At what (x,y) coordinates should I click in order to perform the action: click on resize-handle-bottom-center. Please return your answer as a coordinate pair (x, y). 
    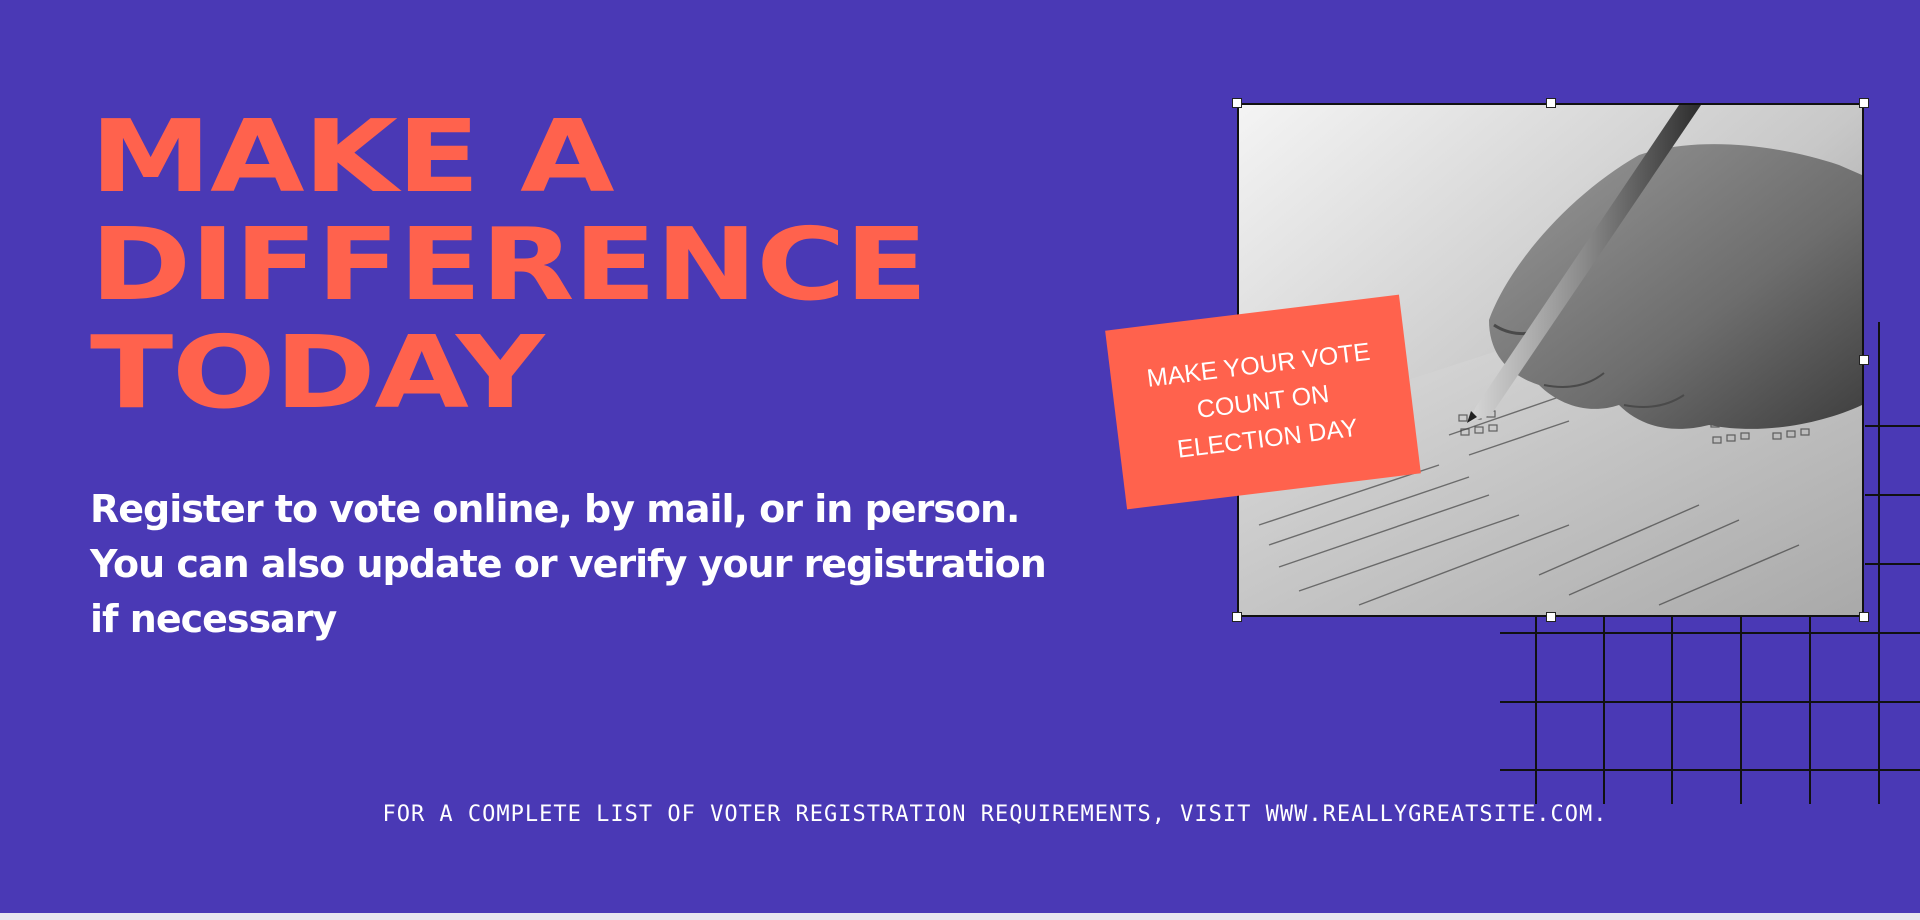
    Looking at the image, I should click on (1551, 617).